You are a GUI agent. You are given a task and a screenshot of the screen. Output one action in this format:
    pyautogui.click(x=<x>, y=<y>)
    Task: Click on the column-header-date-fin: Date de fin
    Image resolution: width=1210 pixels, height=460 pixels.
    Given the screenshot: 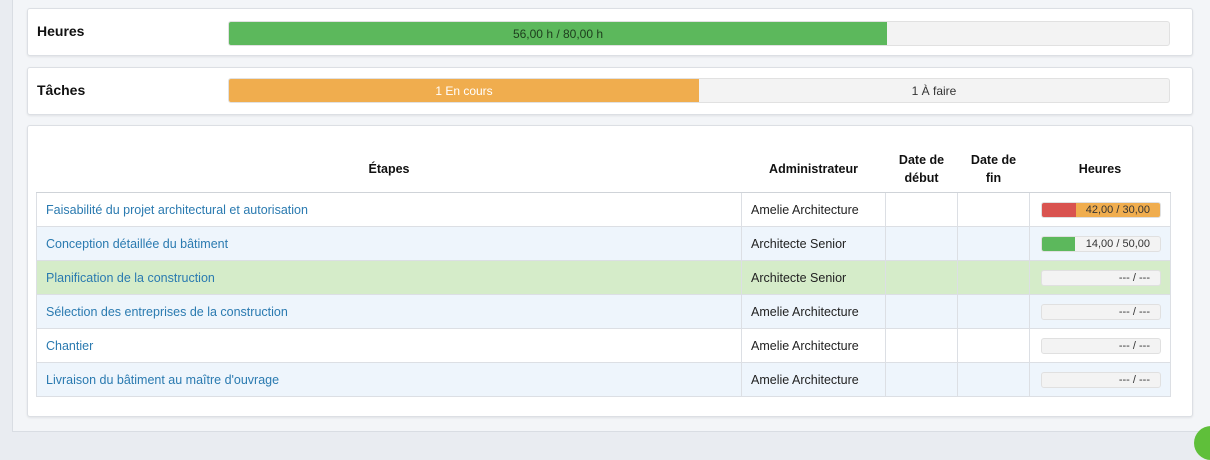 What is the action you would take?
    pyautogui.click(x=994, y=169)
    